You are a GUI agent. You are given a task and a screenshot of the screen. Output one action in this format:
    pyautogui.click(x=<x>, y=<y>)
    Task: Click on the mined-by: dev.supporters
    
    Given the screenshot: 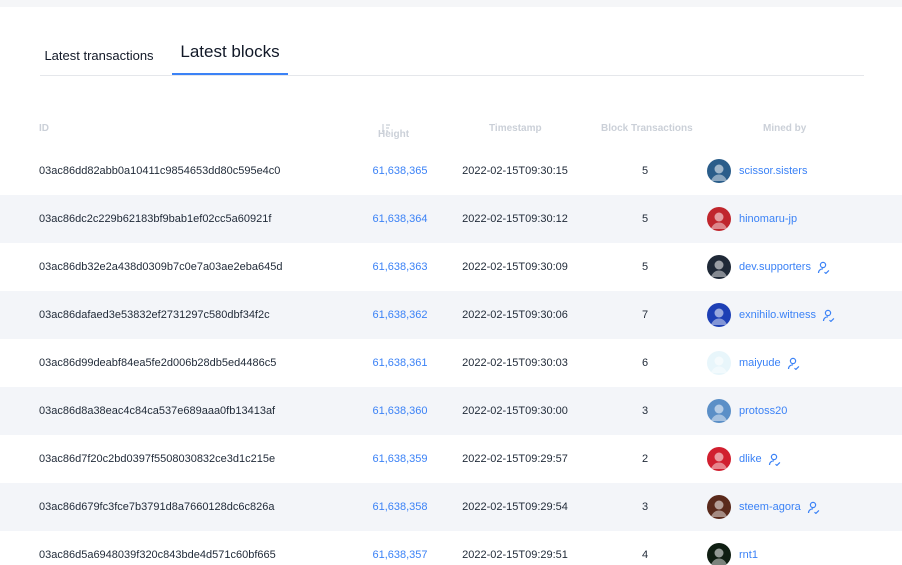 What is the action you would take?
    pyautogui.click(x=768, y=267)
    